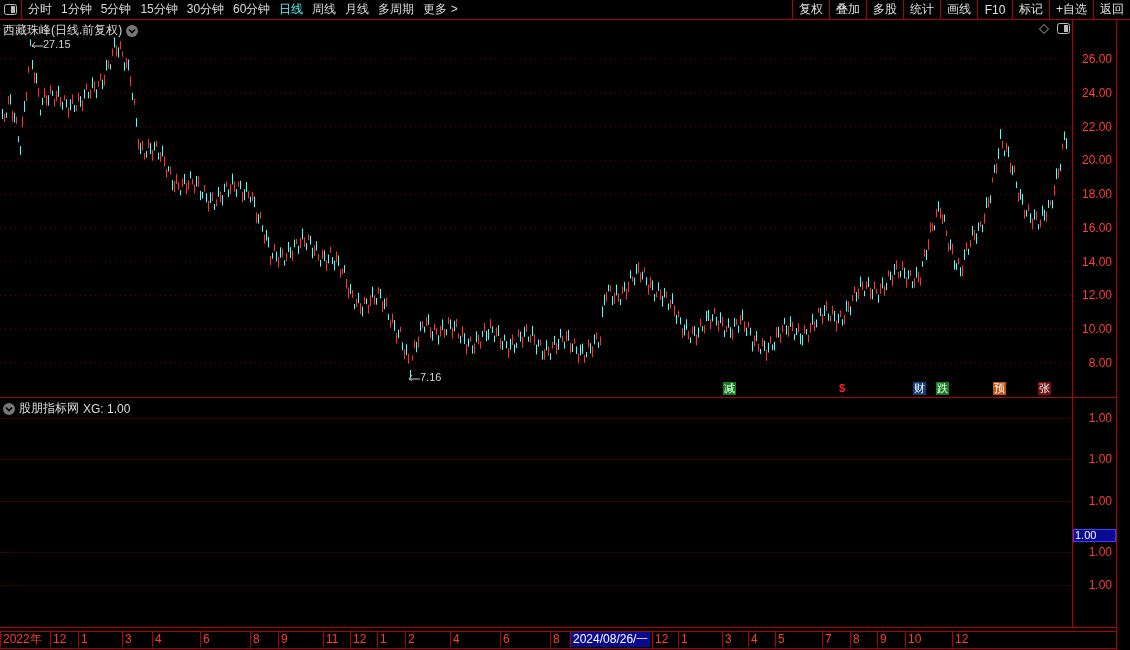 This screenshot has height=650, width=1130. I want to click on period-tab: 更多 >, so click(440, 9).